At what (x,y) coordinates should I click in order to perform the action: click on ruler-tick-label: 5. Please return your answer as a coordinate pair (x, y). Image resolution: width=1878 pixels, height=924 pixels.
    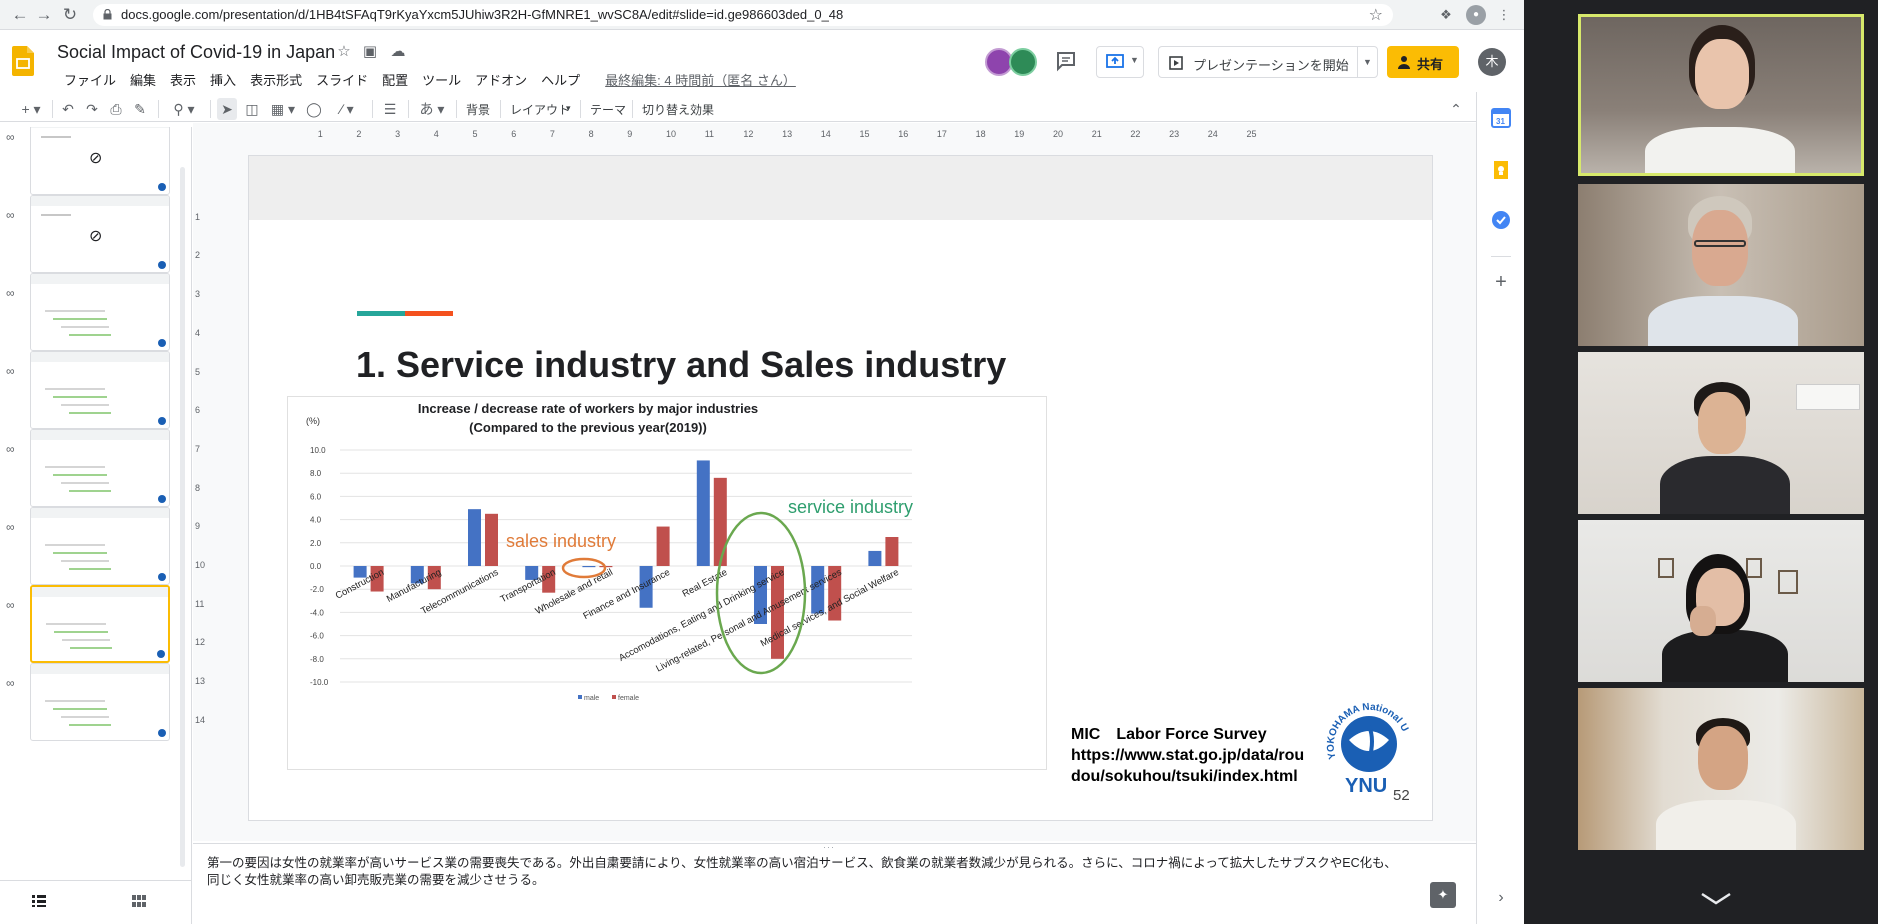
    Looking at the image, I should click on (198, 371).